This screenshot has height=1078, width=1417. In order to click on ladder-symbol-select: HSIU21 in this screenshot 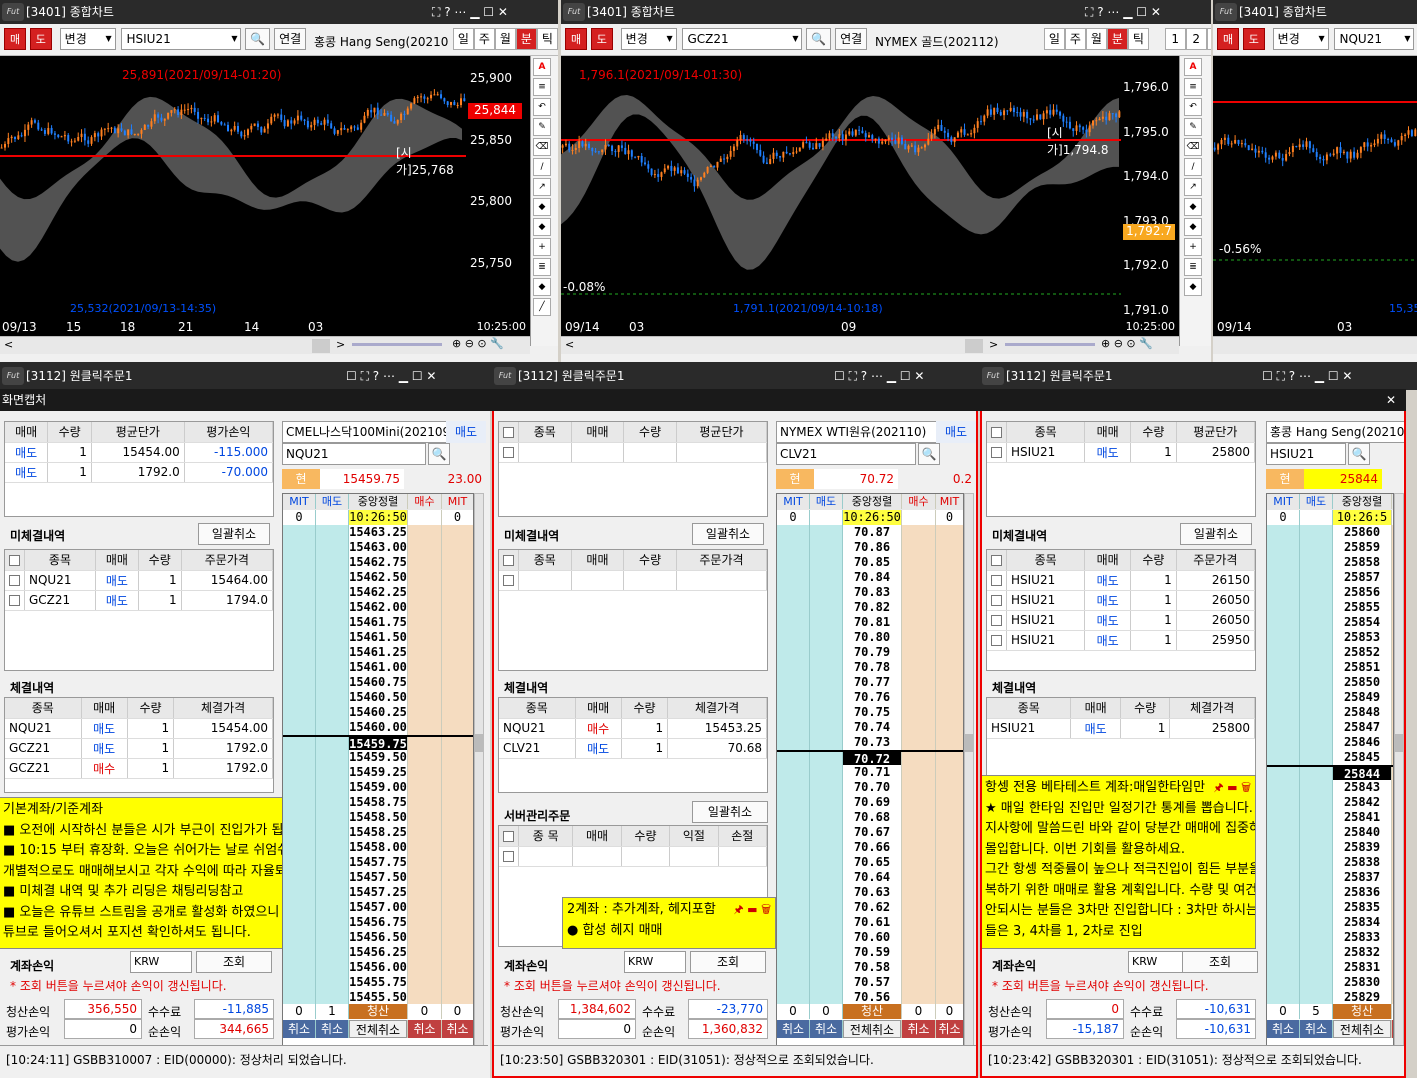, I will do `click(1306, 454)`.